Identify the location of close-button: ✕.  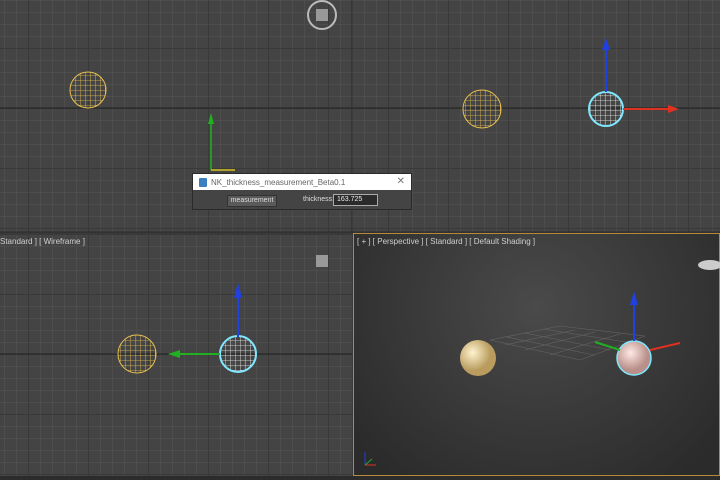
(401, 181).